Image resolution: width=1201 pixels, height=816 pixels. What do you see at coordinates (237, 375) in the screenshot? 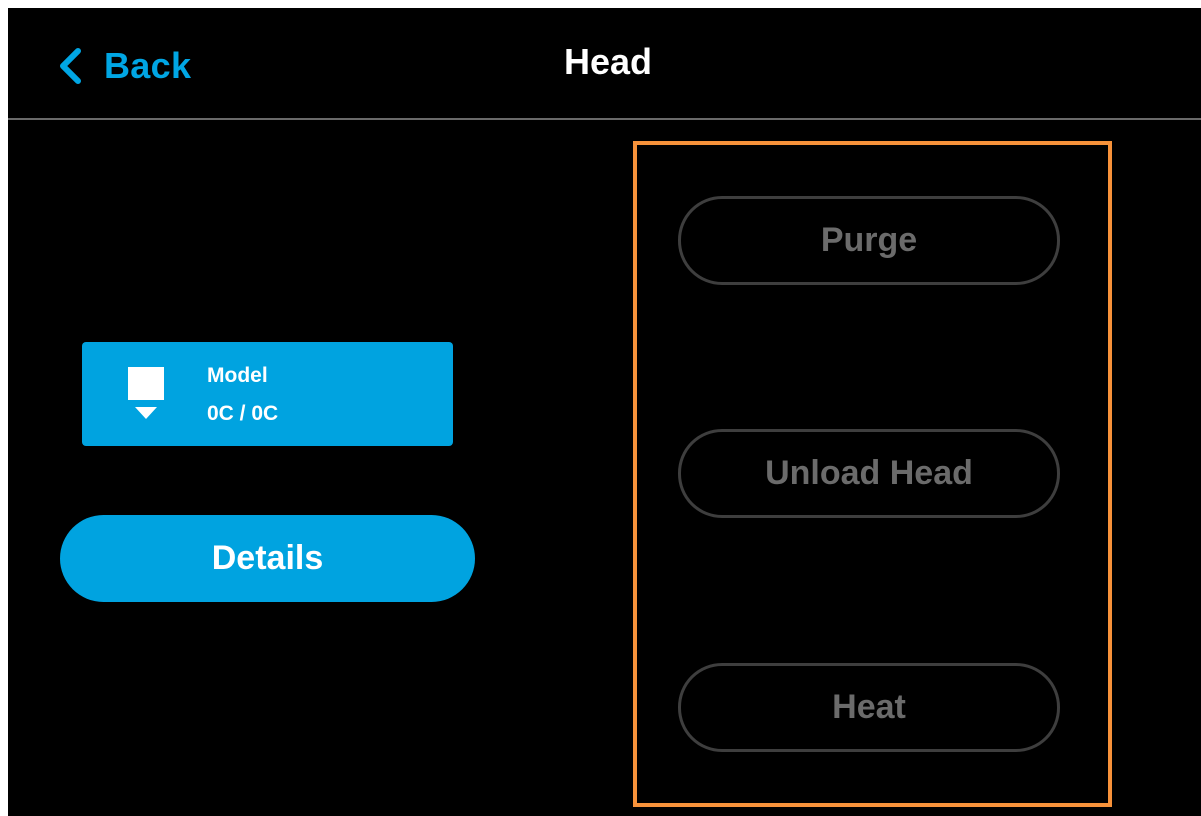
I see `head-name: Model` at bounding box center [237, 375].